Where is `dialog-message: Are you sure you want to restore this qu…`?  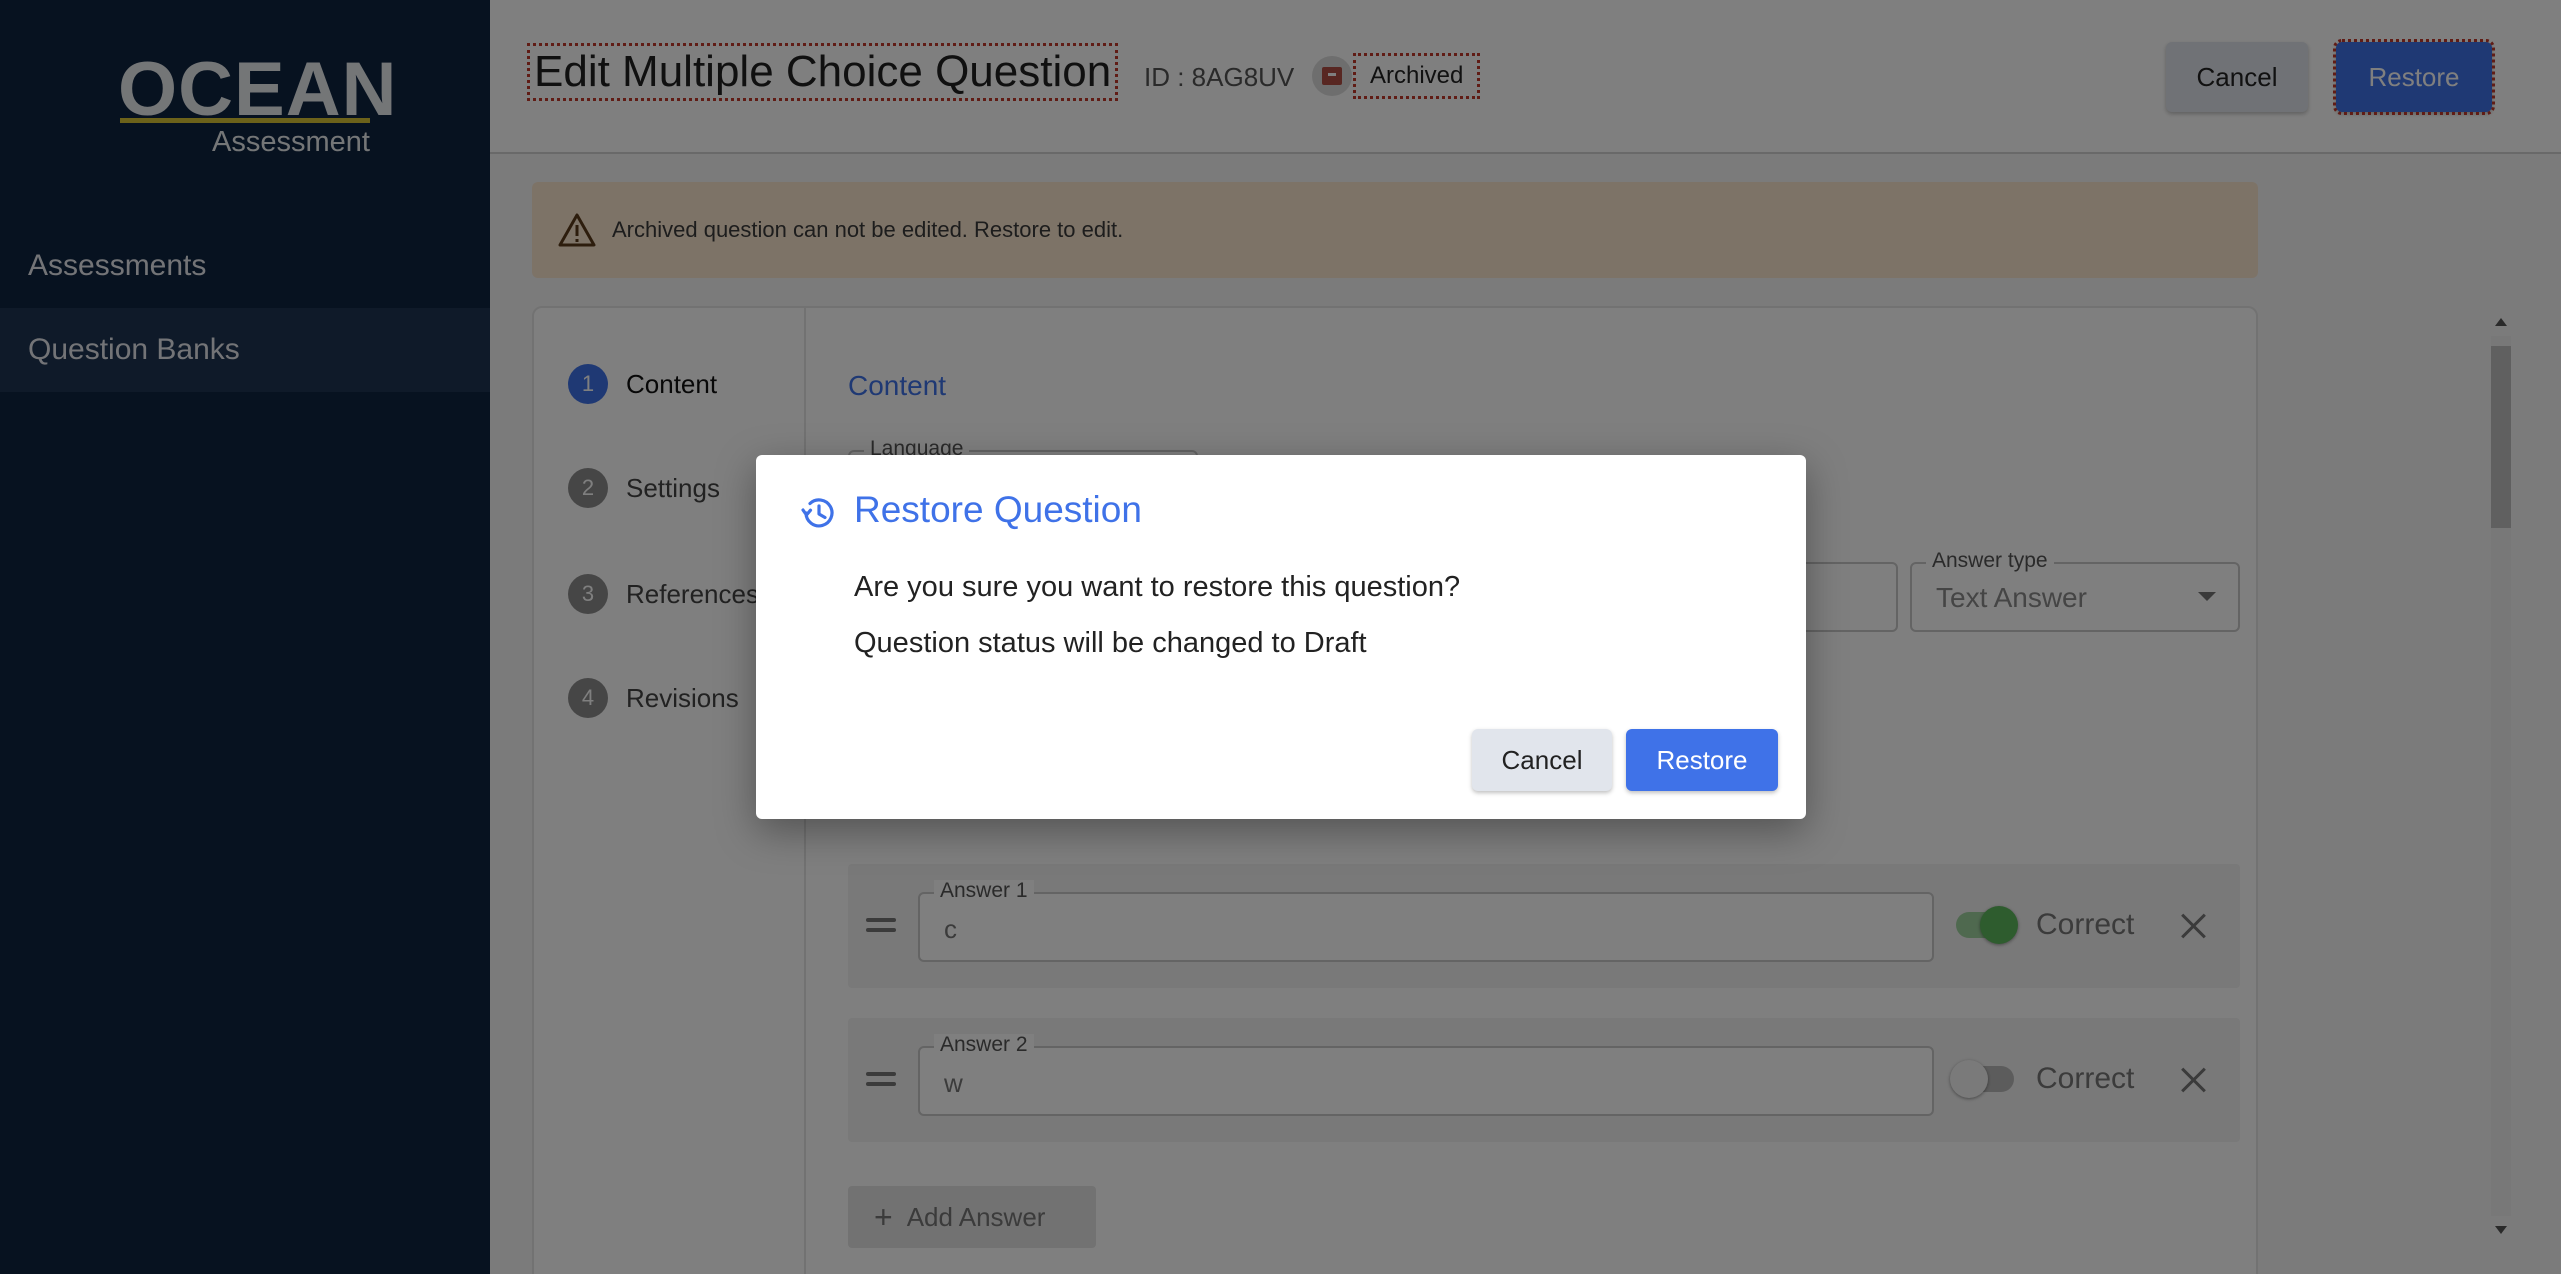
dialog-message: Are you sure you want to restore this qu… is located at coordinates (1157, 587).